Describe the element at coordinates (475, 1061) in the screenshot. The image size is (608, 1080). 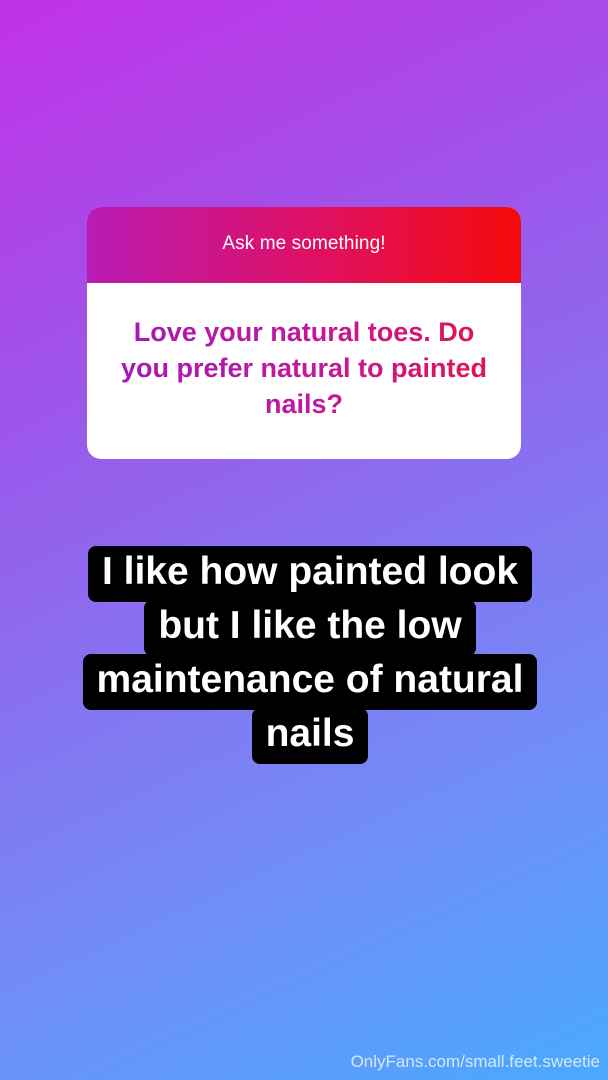
I see `watermark: OnlyFans.com/small.feet.sweetie` at that location.